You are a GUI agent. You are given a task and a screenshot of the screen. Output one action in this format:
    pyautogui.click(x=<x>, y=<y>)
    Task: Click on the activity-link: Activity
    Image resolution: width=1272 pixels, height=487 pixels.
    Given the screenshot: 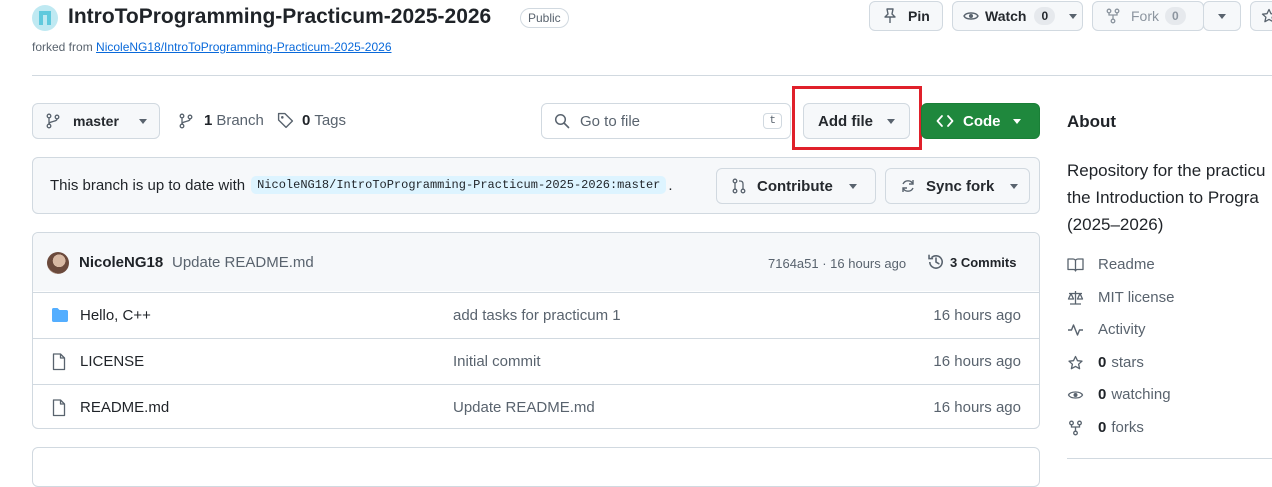 What is the action you would take?
    pyautogui.click(x=1106, y=329)
    